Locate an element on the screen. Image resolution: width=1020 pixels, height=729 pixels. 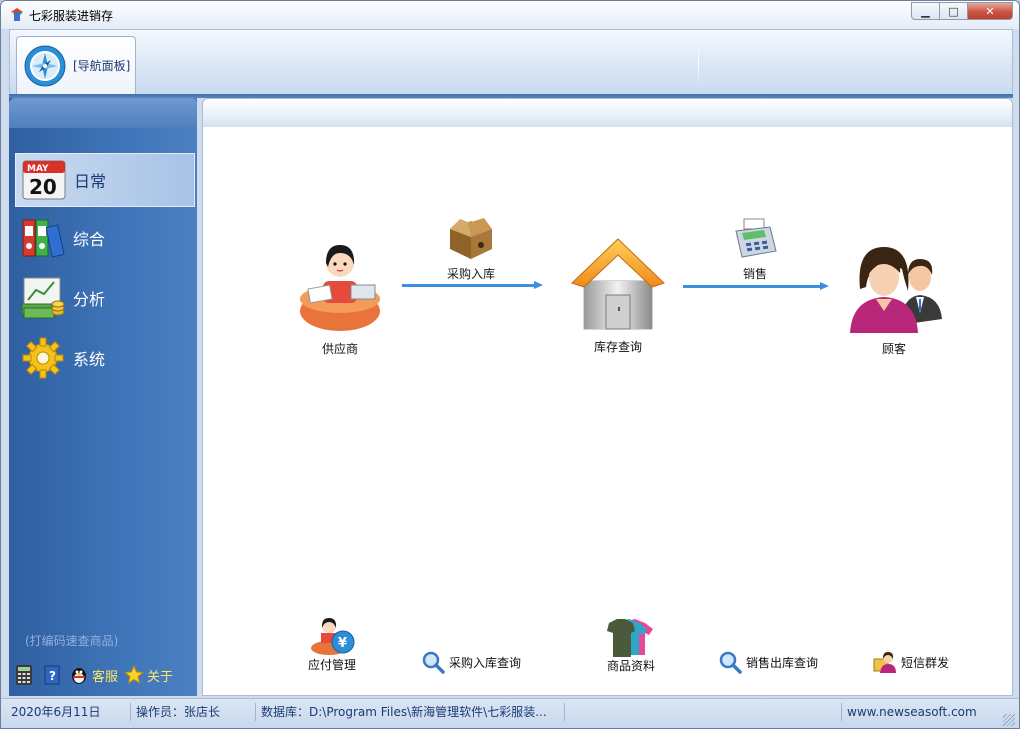
sales-button: 销售 is located at coordinates (755, 249).